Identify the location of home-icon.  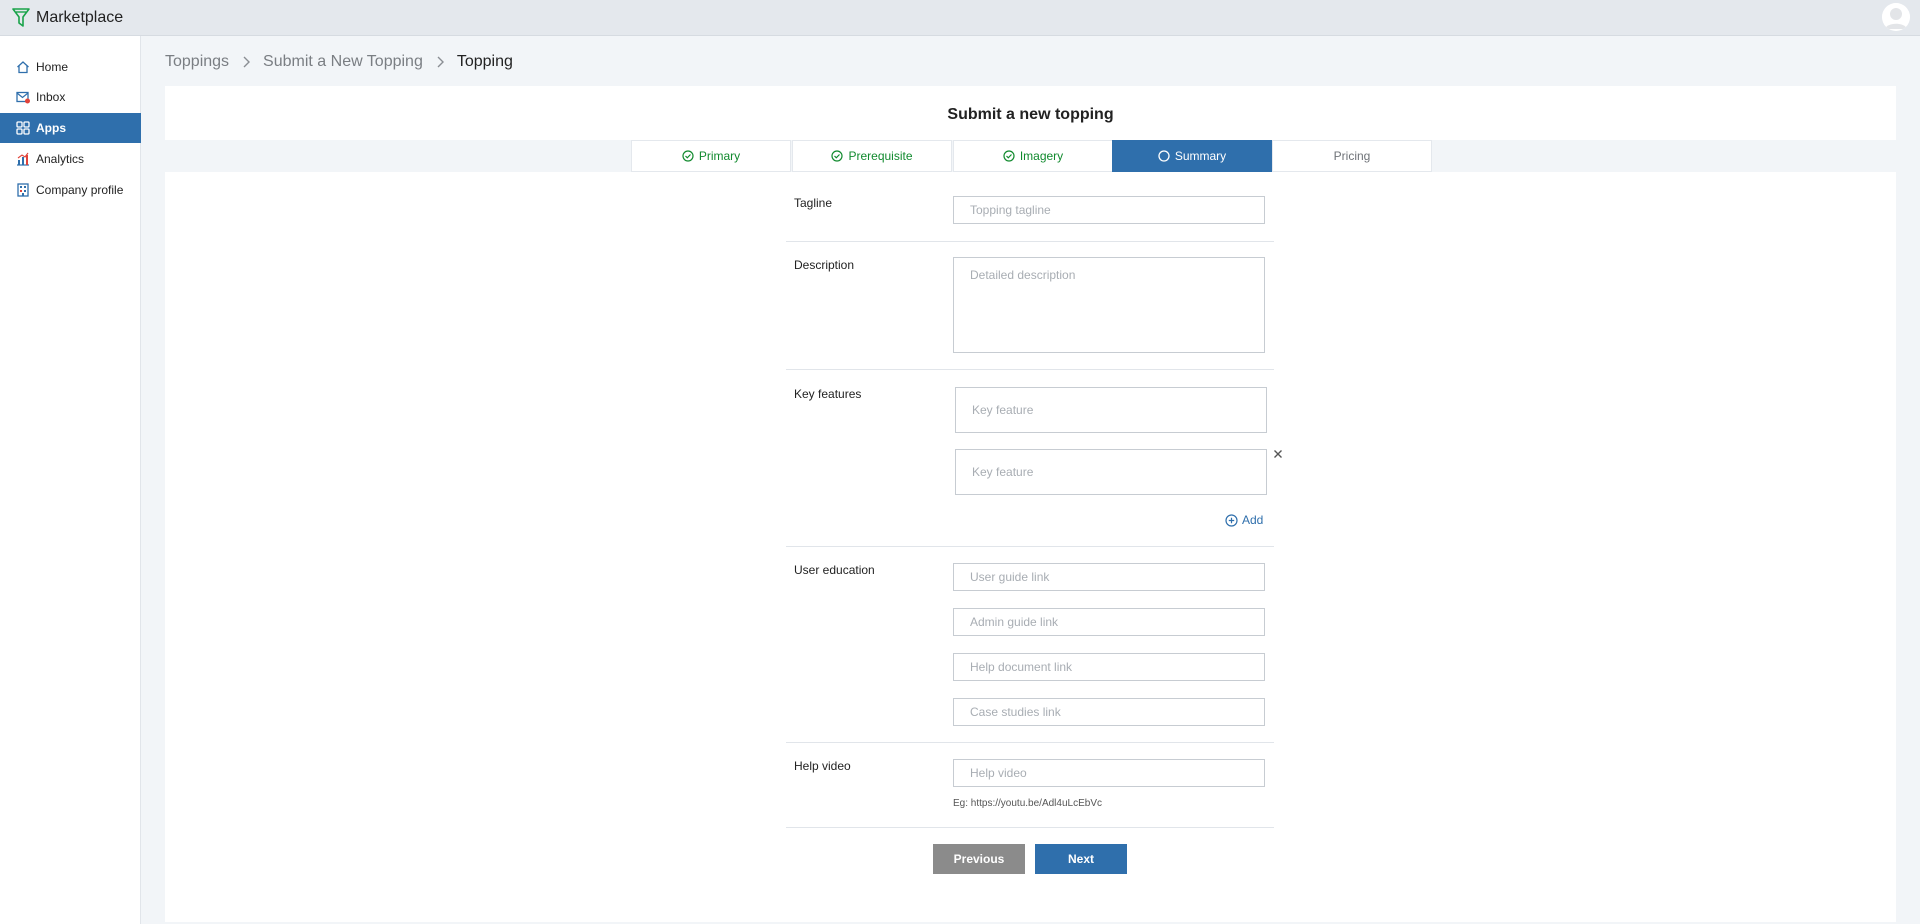
(23, 67).